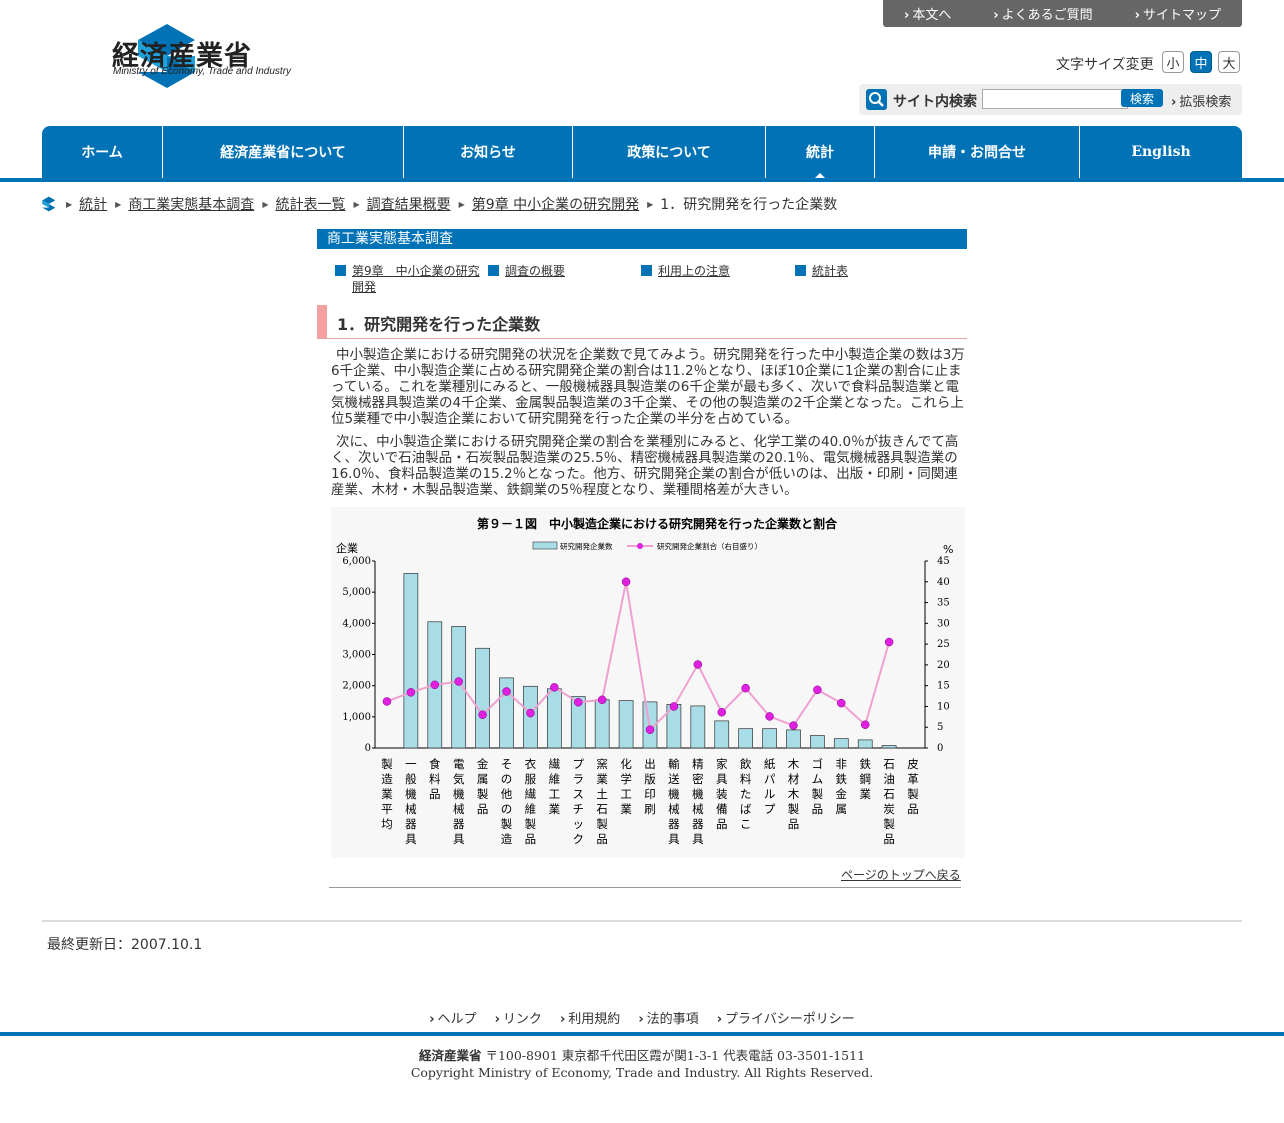 This screenshot has height=1123, width=1284. What do you see at coordinates (535, 271) in the screenshot?
I see `sub-link-overview-label: 調査の概要` at bounding box center [535, 271].